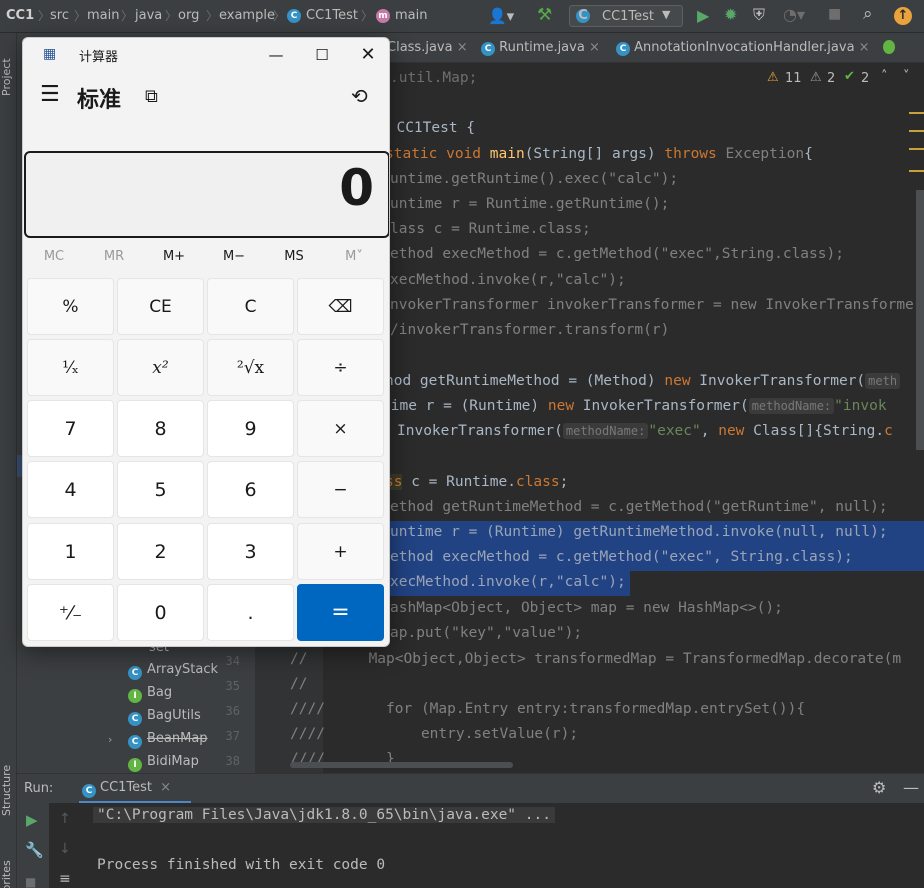 The height and width of the screenshot is (888, 924). What do you see at coordinates (791, 406) in the screenshot?
I see `param-hint: methodName:` at bounding box center [791, 406].